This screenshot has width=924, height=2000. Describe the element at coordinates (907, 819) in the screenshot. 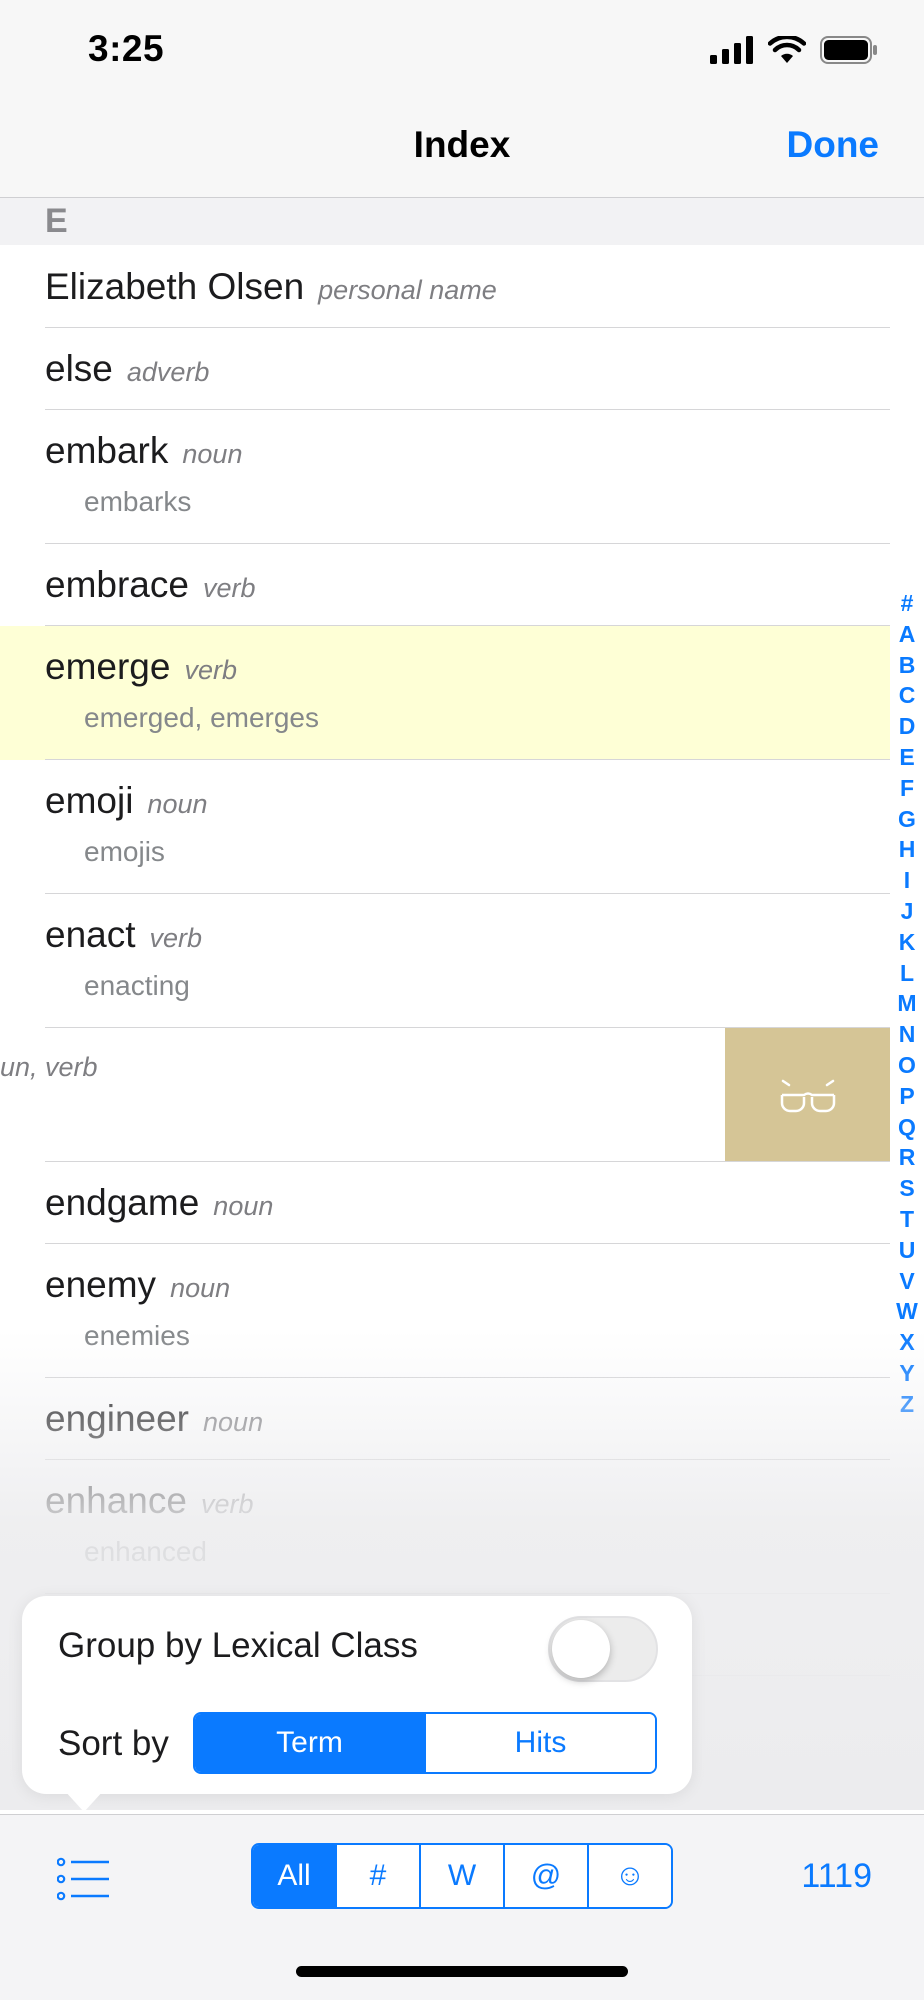

I see `index-letter: G` at that location.